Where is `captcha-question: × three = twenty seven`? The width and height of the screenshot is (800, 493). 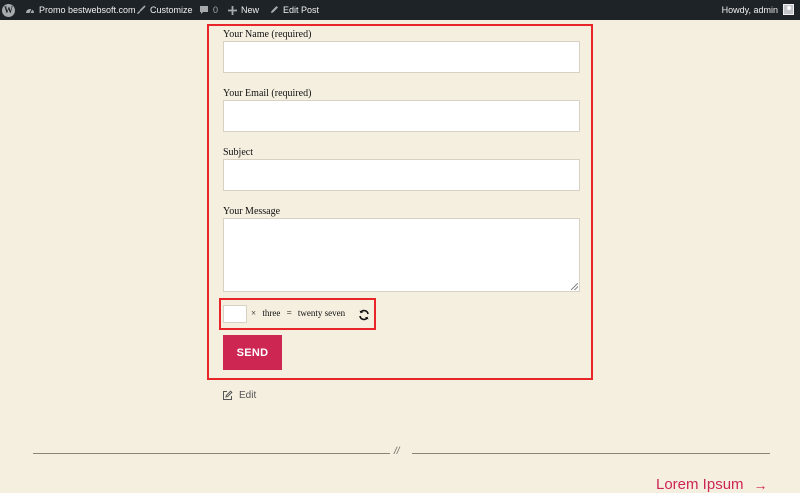 captcha-question: × three = twenty seven is located at coordinates (300, 313).